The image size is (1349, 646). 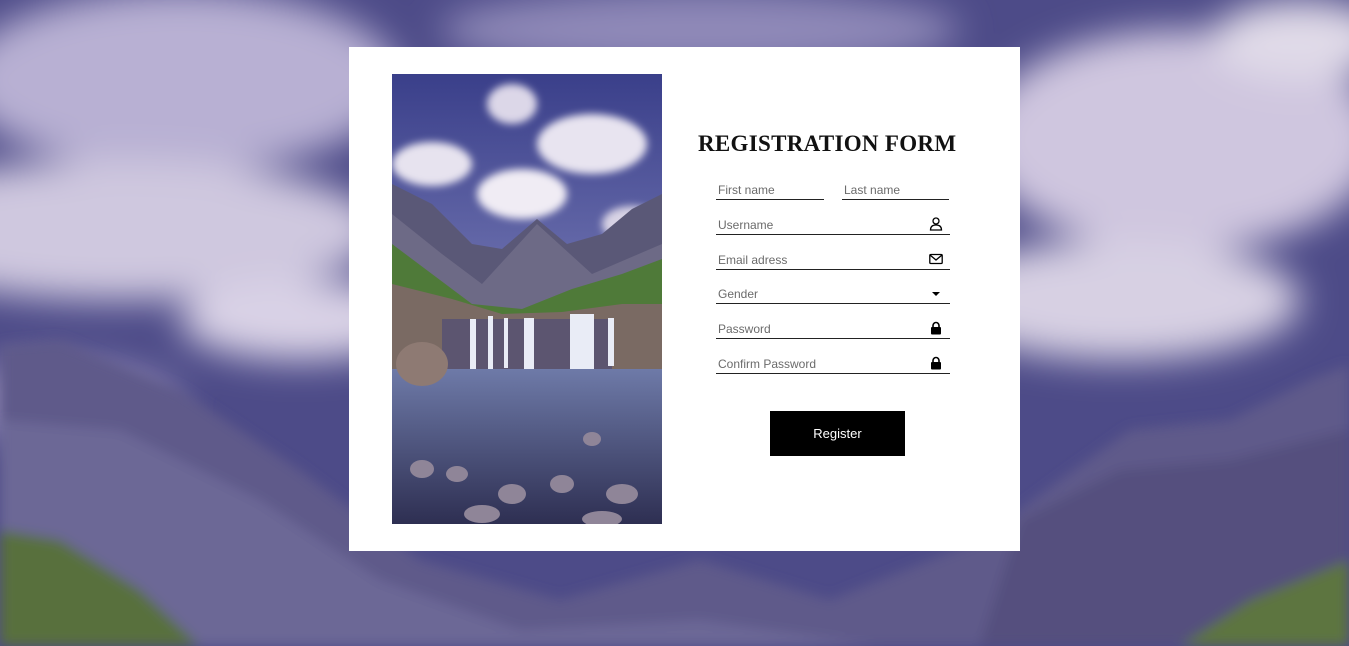 I want to click on username-input, so click(x=833, y=224).